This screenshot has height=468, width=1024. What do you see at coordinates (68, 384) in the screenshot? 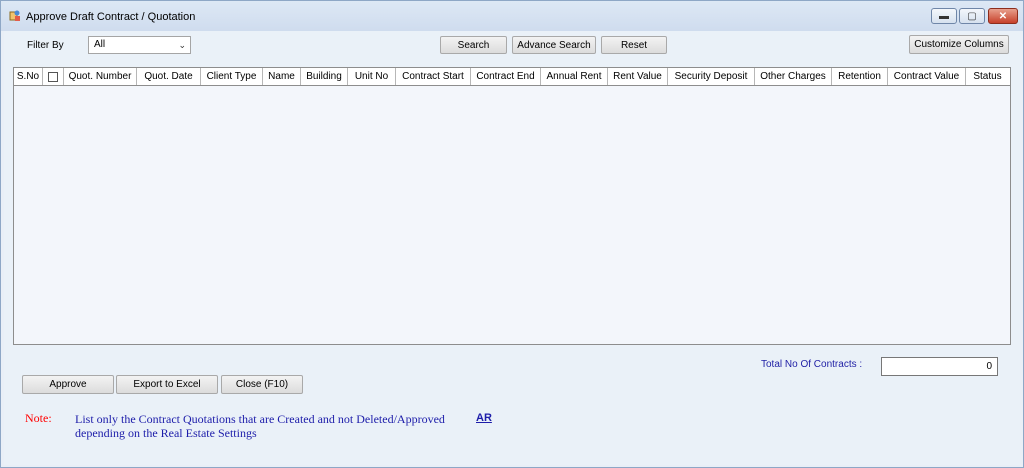
I see `approve-button: Approve` at bounding box center [68, 384].